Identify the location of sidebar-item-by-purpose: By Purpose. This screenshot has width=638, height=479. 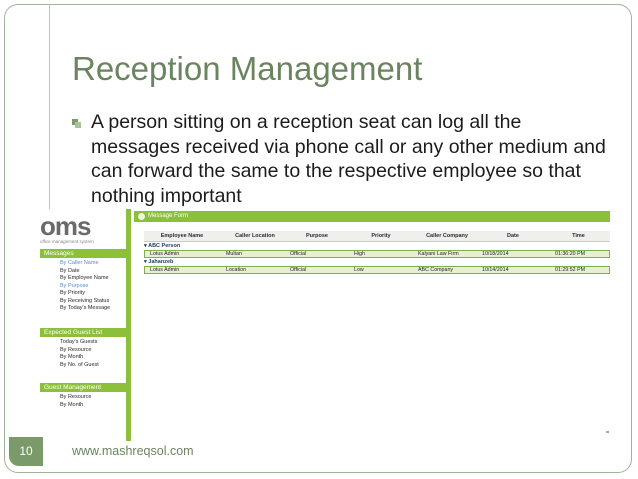
(74, 286).